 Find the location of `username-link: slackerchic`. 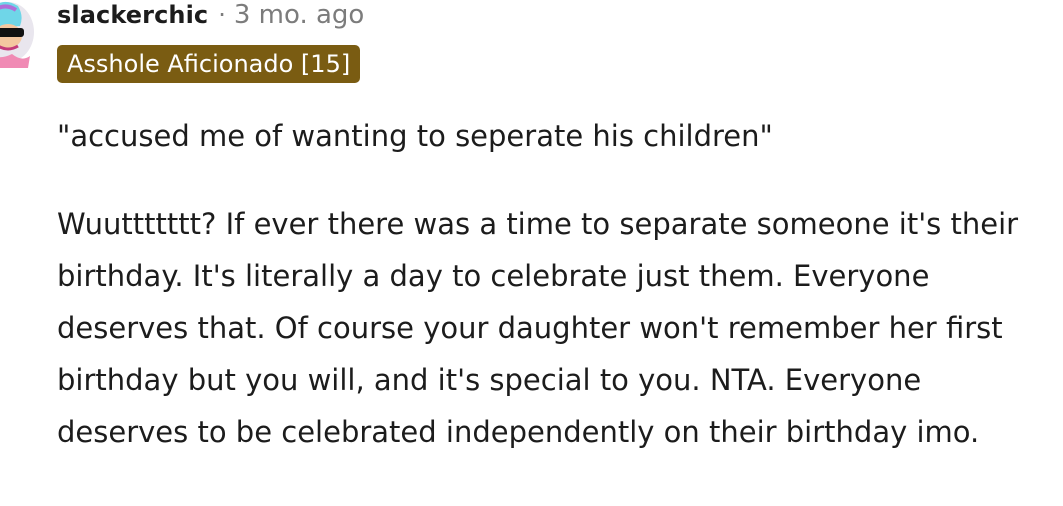

username-link: slackerchic is located at coordinates (132, 15).